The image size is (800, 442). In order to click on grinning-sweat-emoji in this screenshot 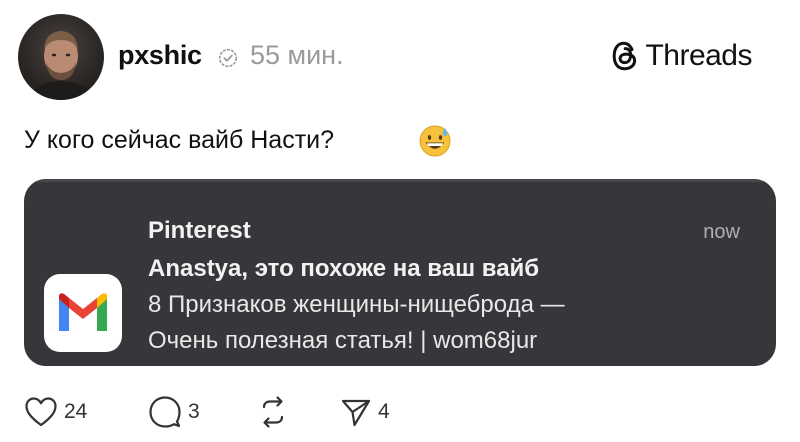, I will do `click(435, 141)`.